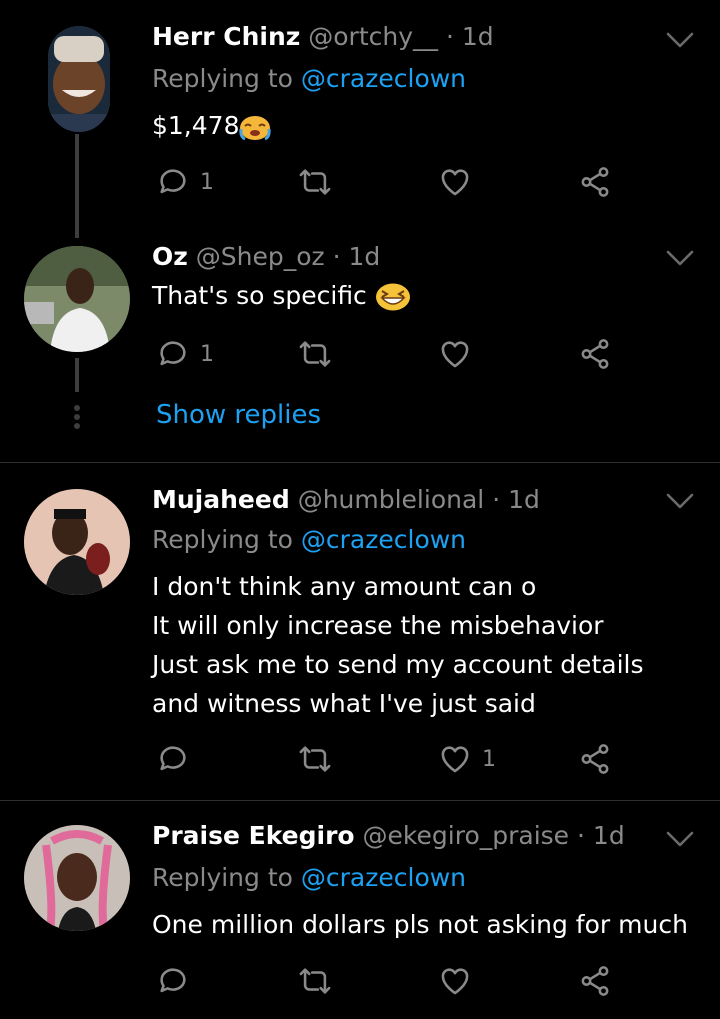  Describe the element at coordinates (255, 128) in the screenshot. I see `loudly-crying-face-icon` at that location.